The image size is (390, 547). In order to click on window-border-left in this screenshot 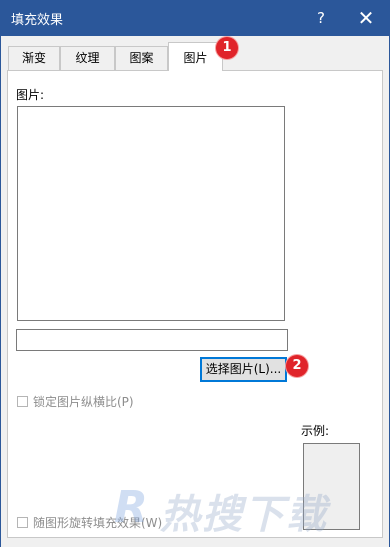, I will do `click(0, 291)`.